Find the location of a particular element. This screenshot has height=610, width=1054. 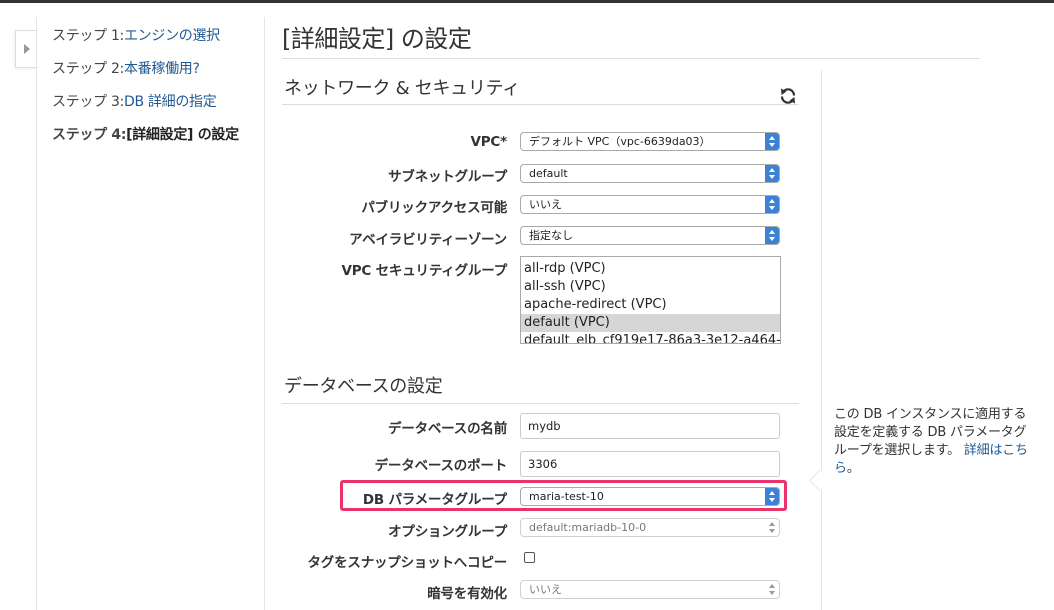

list-item: default_elb_cf919e17-86a3-3e12-a464-9 is located at coordinates (650, 337).